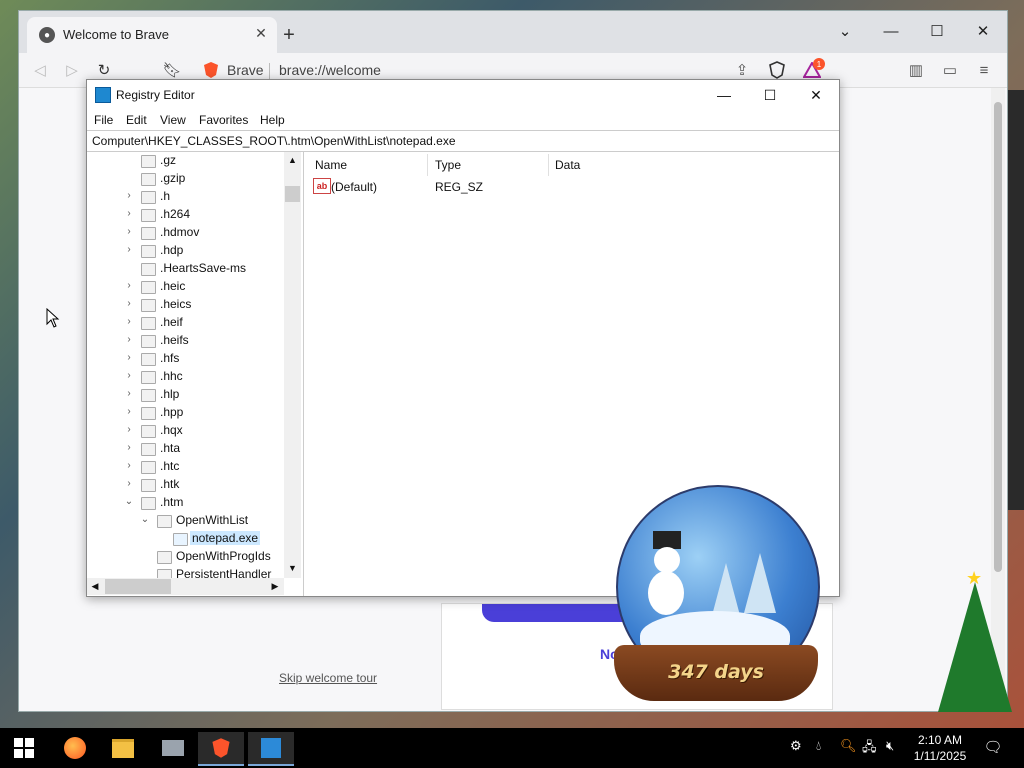 The image size is (1024, 768). I want to click on tab-welcome: ● Welcome to Brave ✕, so click(152, 35).